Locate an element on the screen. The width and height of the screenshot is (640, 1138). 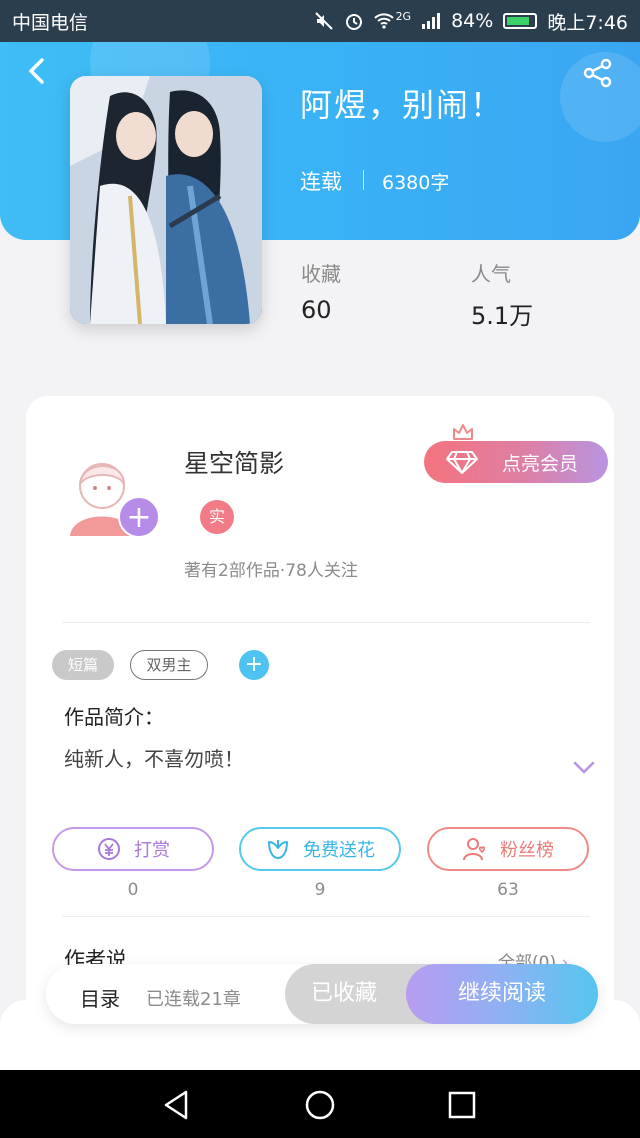
mute-icon is located at coordinates (323, 21).